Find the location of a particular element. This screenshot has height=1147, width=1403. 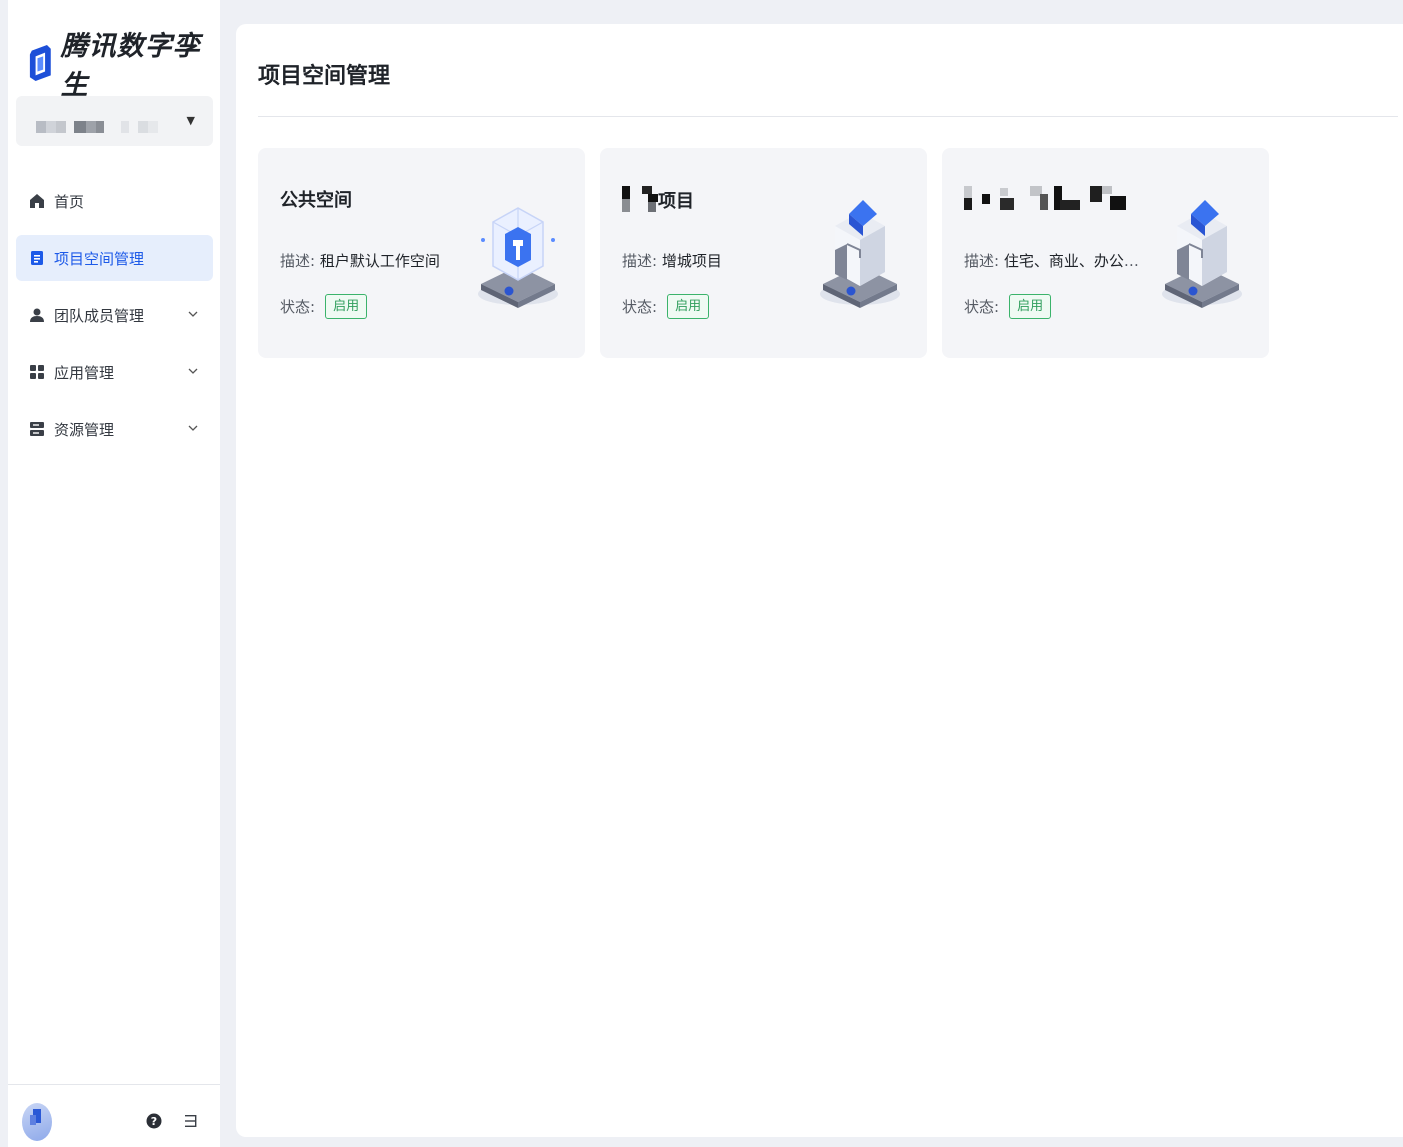

sidebar-item-label: 项目空间管理 is located at coordinates (99, 258).